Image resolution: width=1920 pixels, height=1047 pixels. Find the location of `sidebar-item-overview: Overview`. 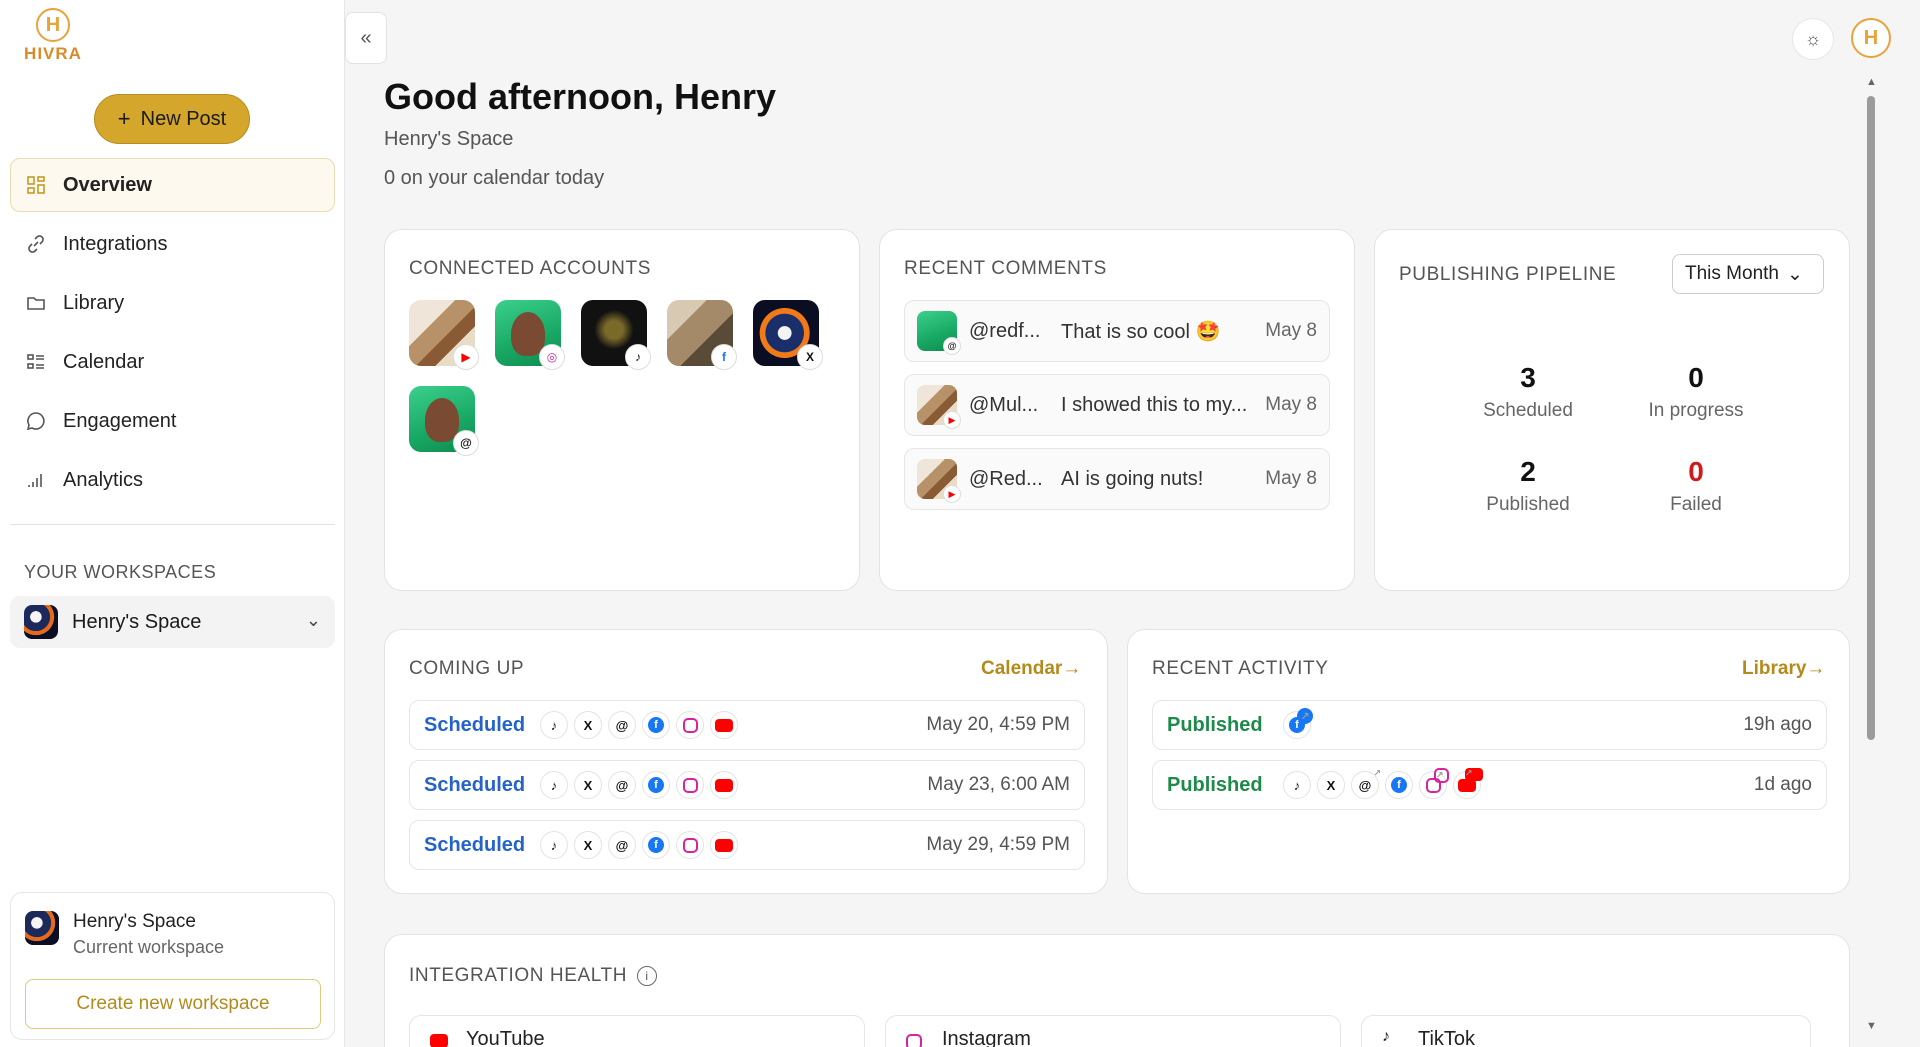

sidebar-item-overview: Overview is located at coordinates (172, 185).